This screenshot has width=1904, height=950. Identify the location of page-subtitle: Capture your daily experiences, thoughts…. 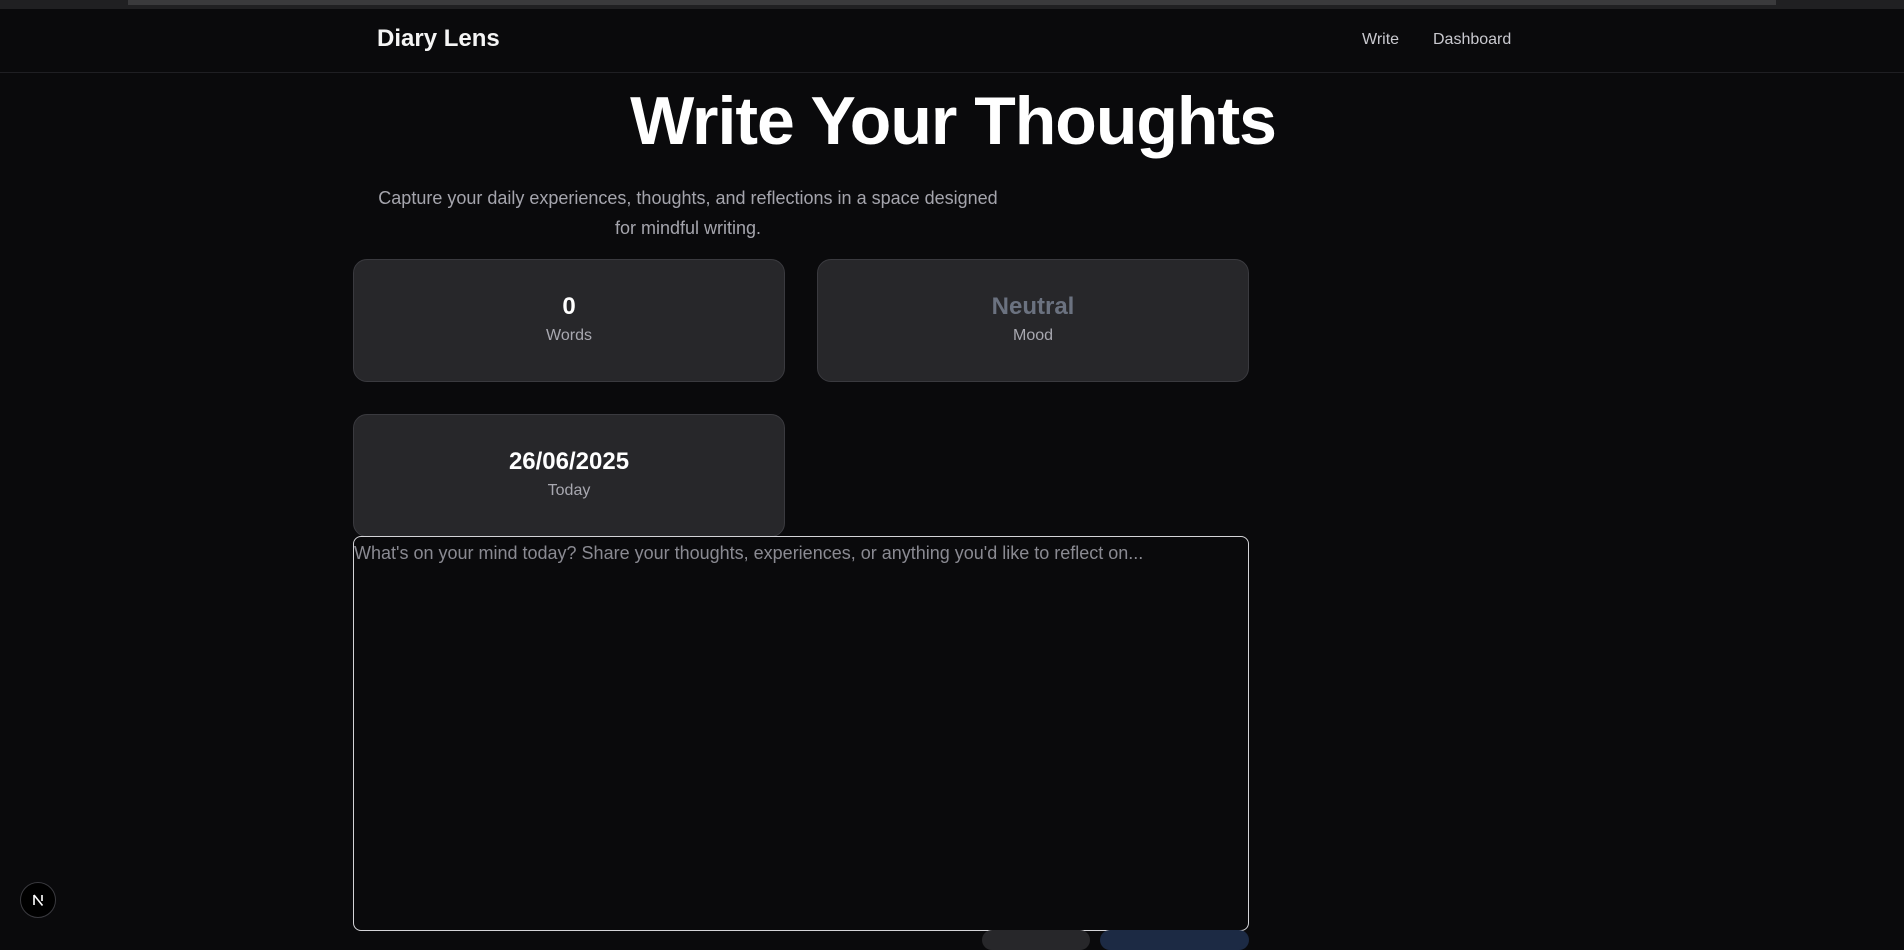
(688, 213).